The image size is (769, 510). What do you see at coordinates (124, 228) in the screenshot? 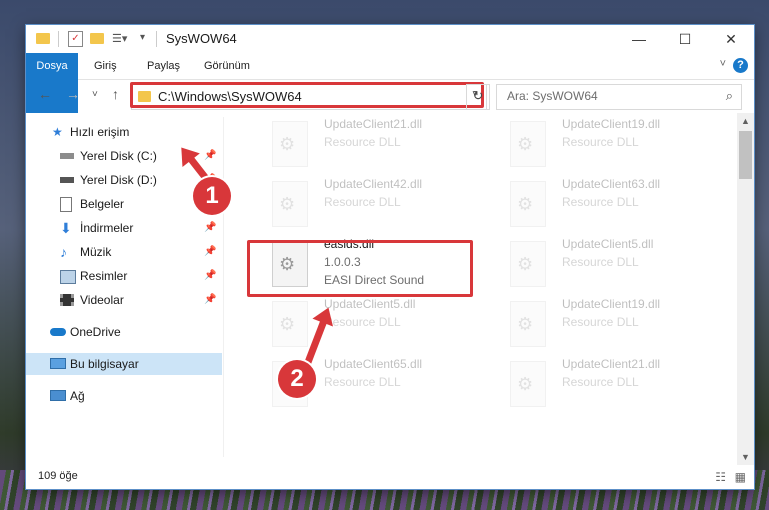
I see `sidebar-item-downloads: ⬇ İndirmeler 📌` at bounding box center [124, 228].